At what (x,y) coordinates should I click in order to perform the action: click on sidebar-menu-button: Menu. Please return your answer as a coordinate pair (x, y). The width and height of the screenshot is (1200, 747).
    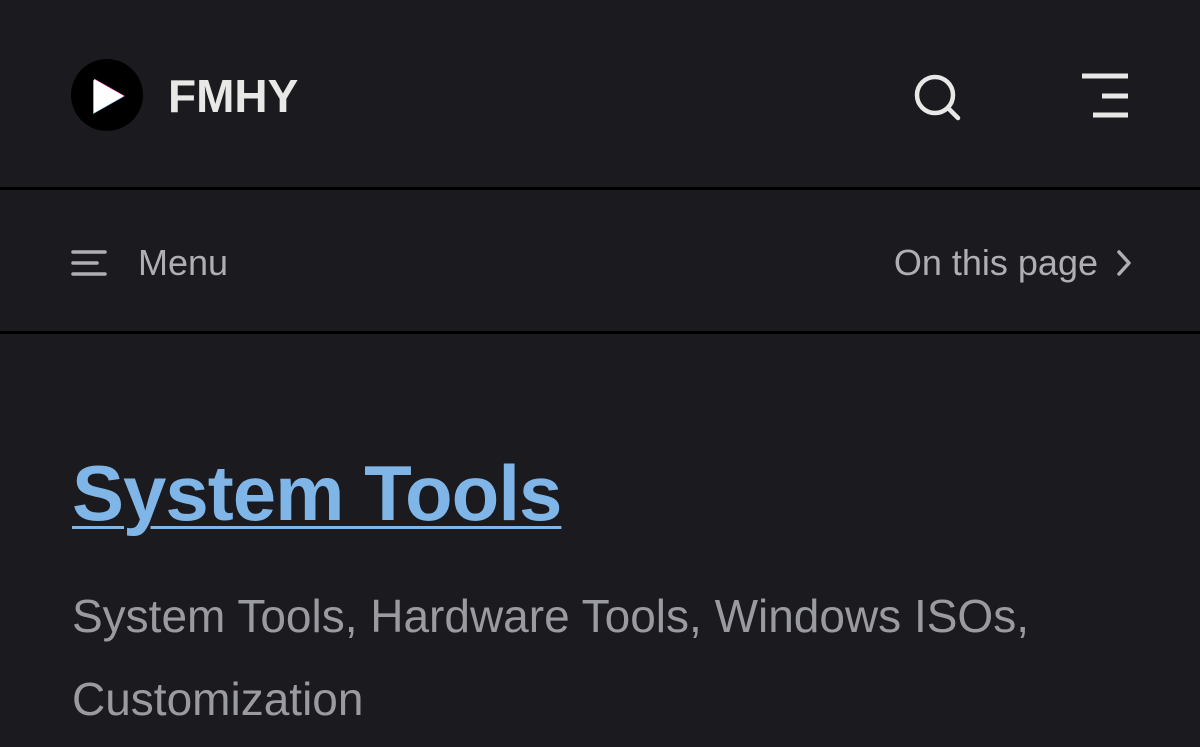
    Looking at the image, I should click on (149, 263).